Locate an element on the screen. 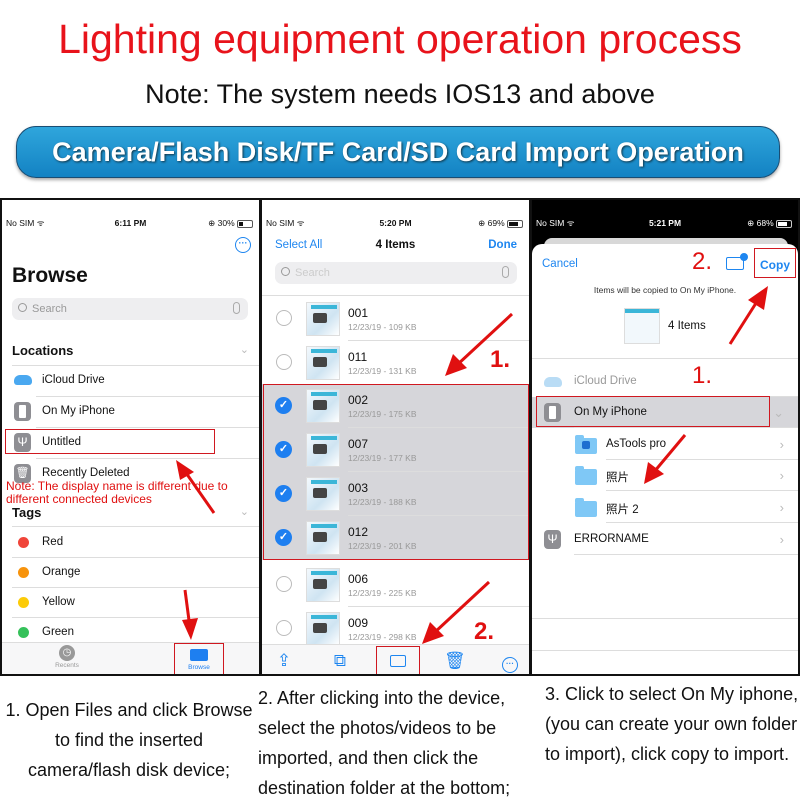  tag-item-yellow: Yellow is located at coordinates (130, 603).